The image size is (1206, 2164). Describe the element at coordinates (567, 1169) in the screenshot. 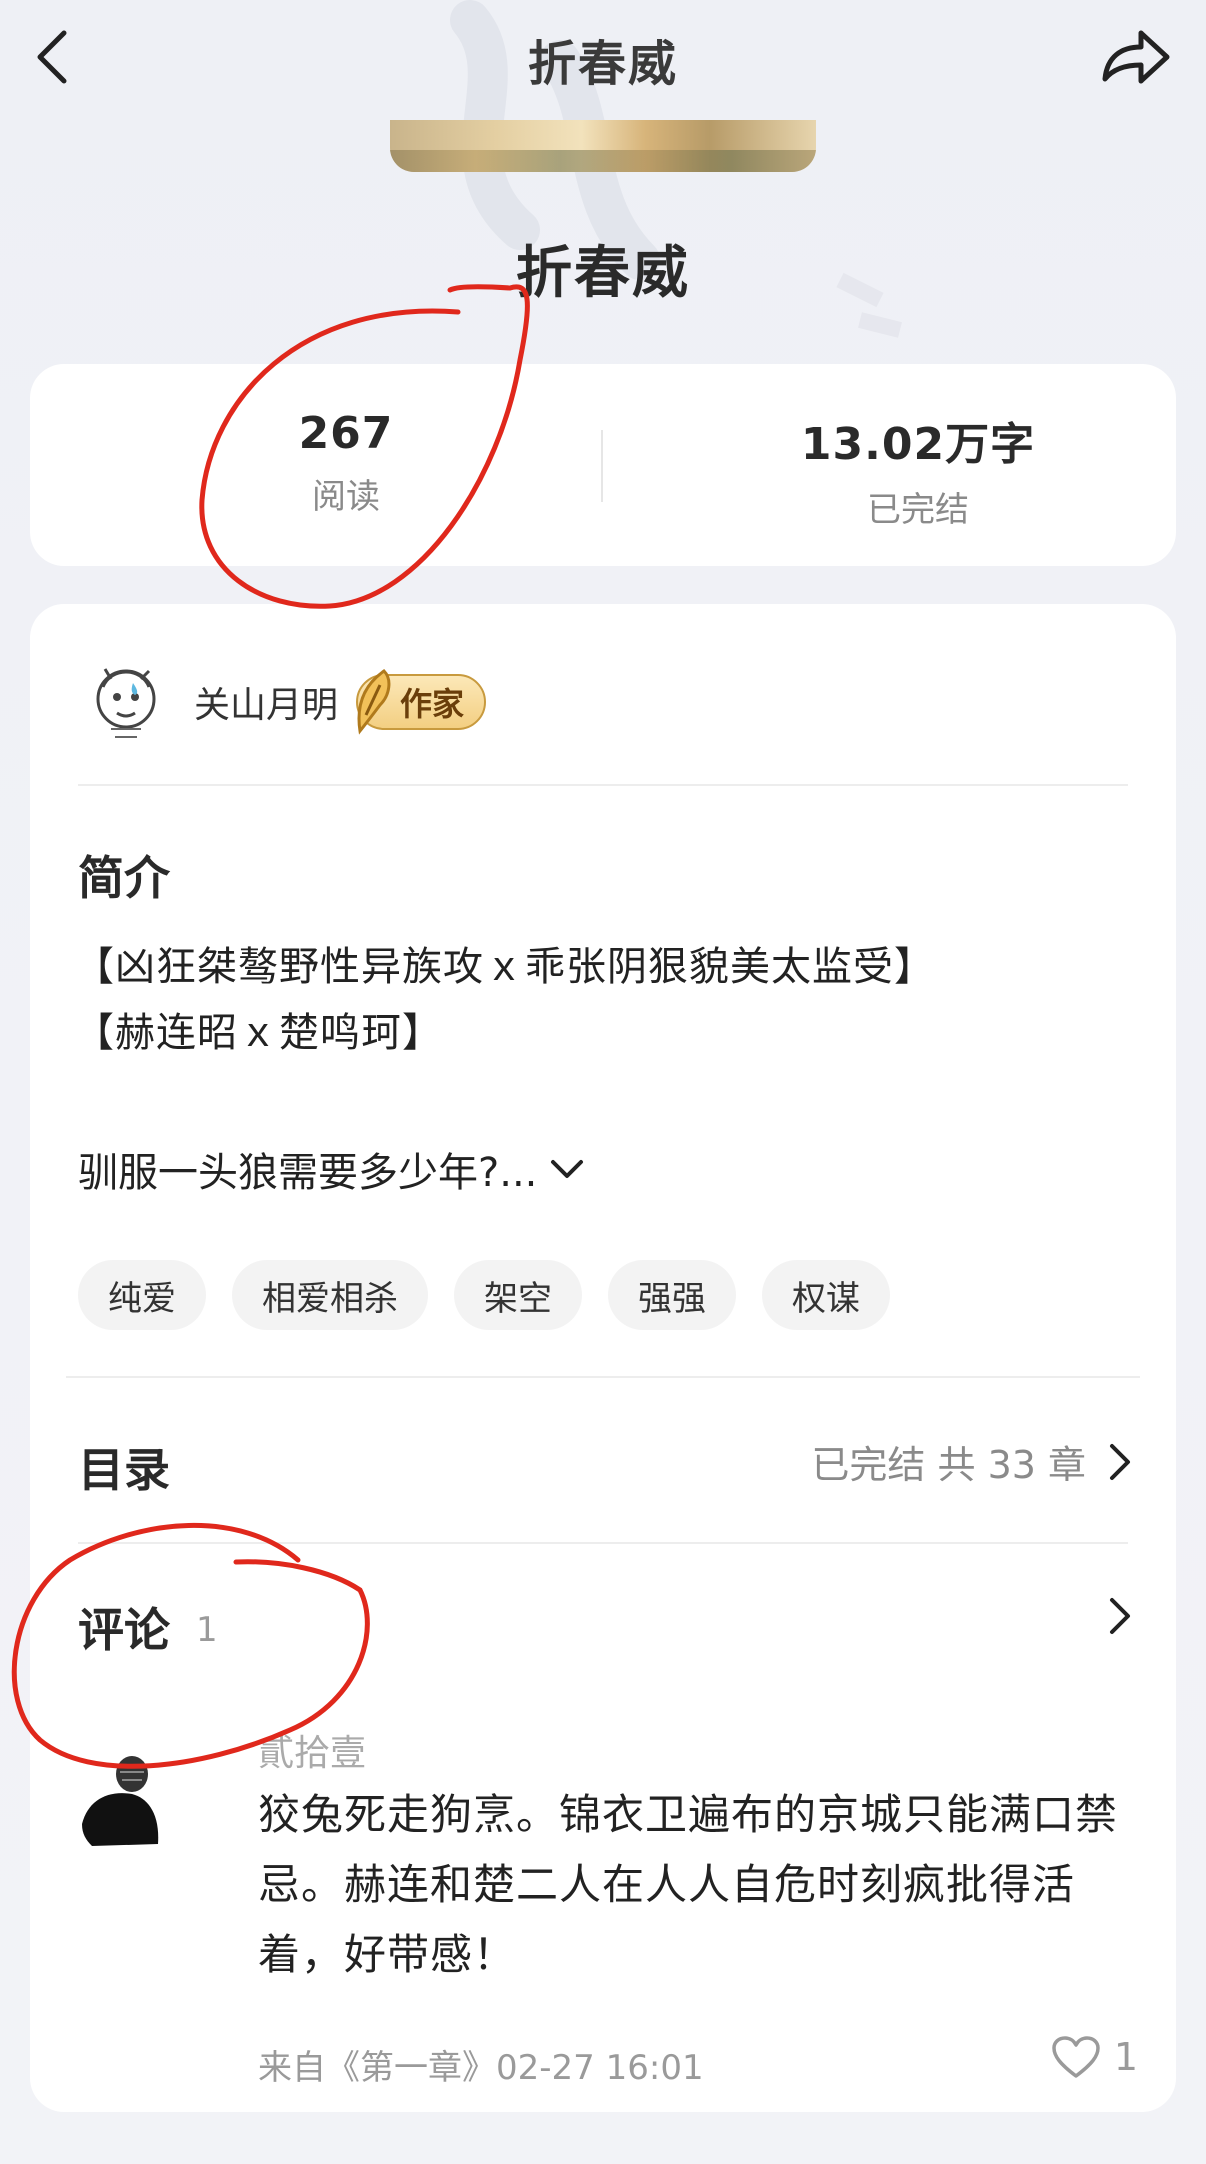

I see `chevron-down-icon` at that location.